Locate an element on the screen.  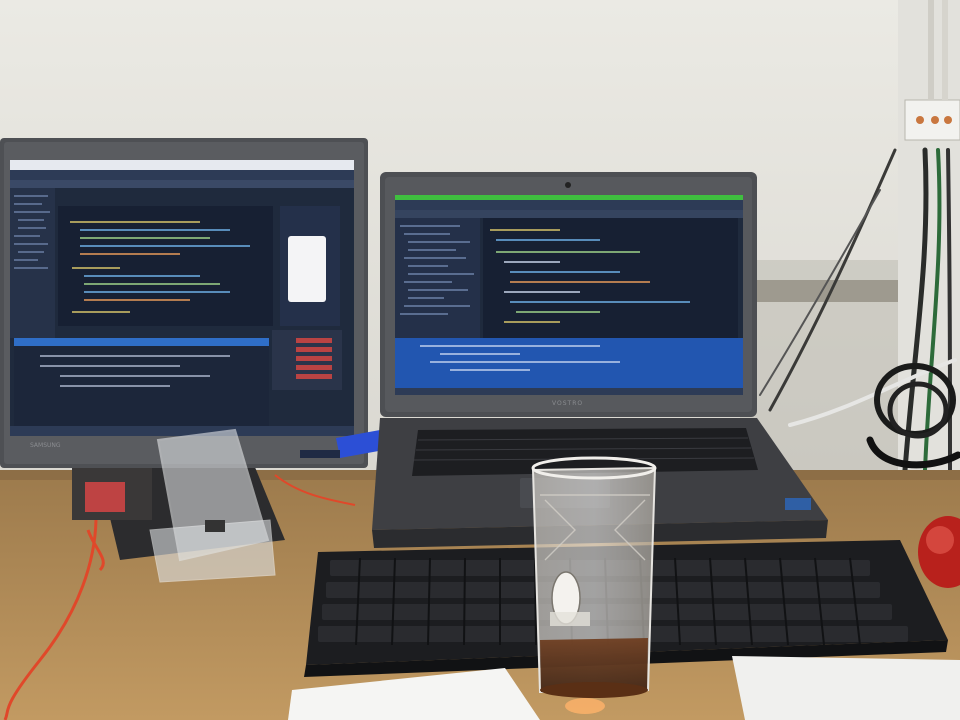
svg-text: VOSTRO is located at coordinates (567, 403).